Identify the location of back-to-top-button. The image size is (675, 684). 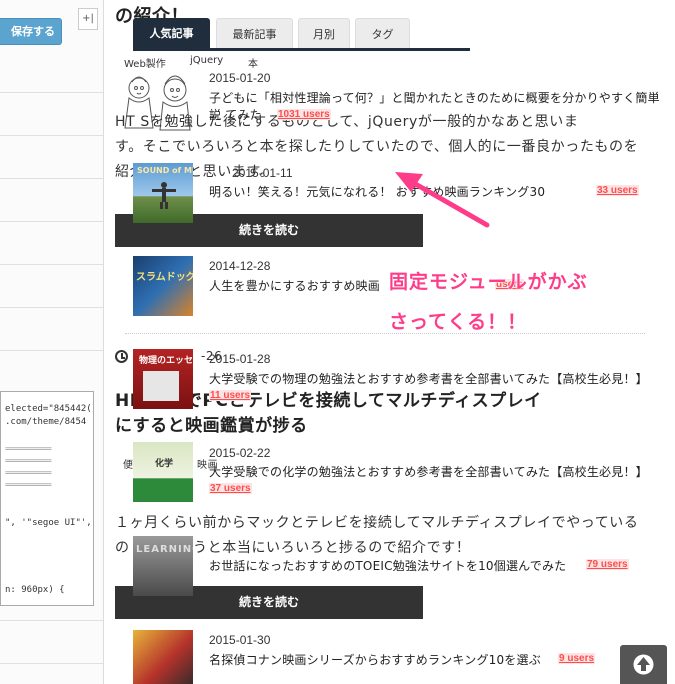
(643, 664).